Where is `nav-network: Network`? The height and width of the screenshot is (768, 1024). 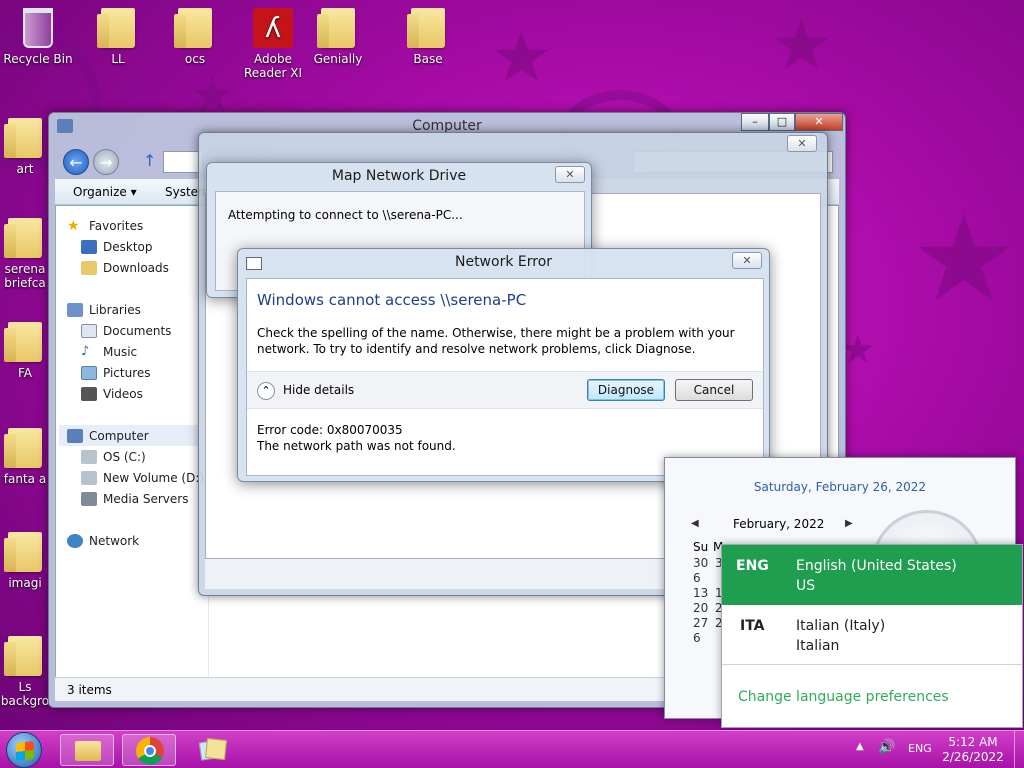 nav-network: Network is located at coordinates (137, 540).